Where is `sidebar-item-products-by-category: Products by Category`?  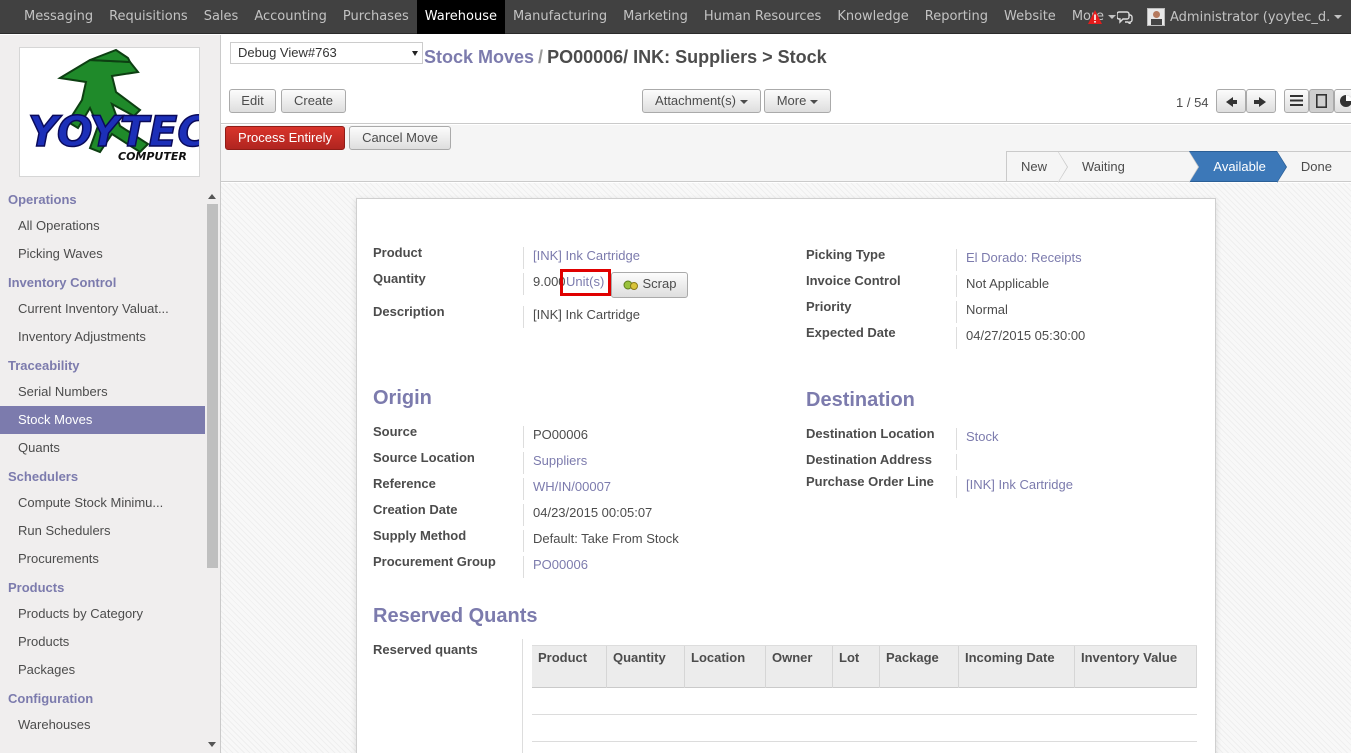
sidebar-item-products-by-category: Products by Category is located at coordinates (102, 614).